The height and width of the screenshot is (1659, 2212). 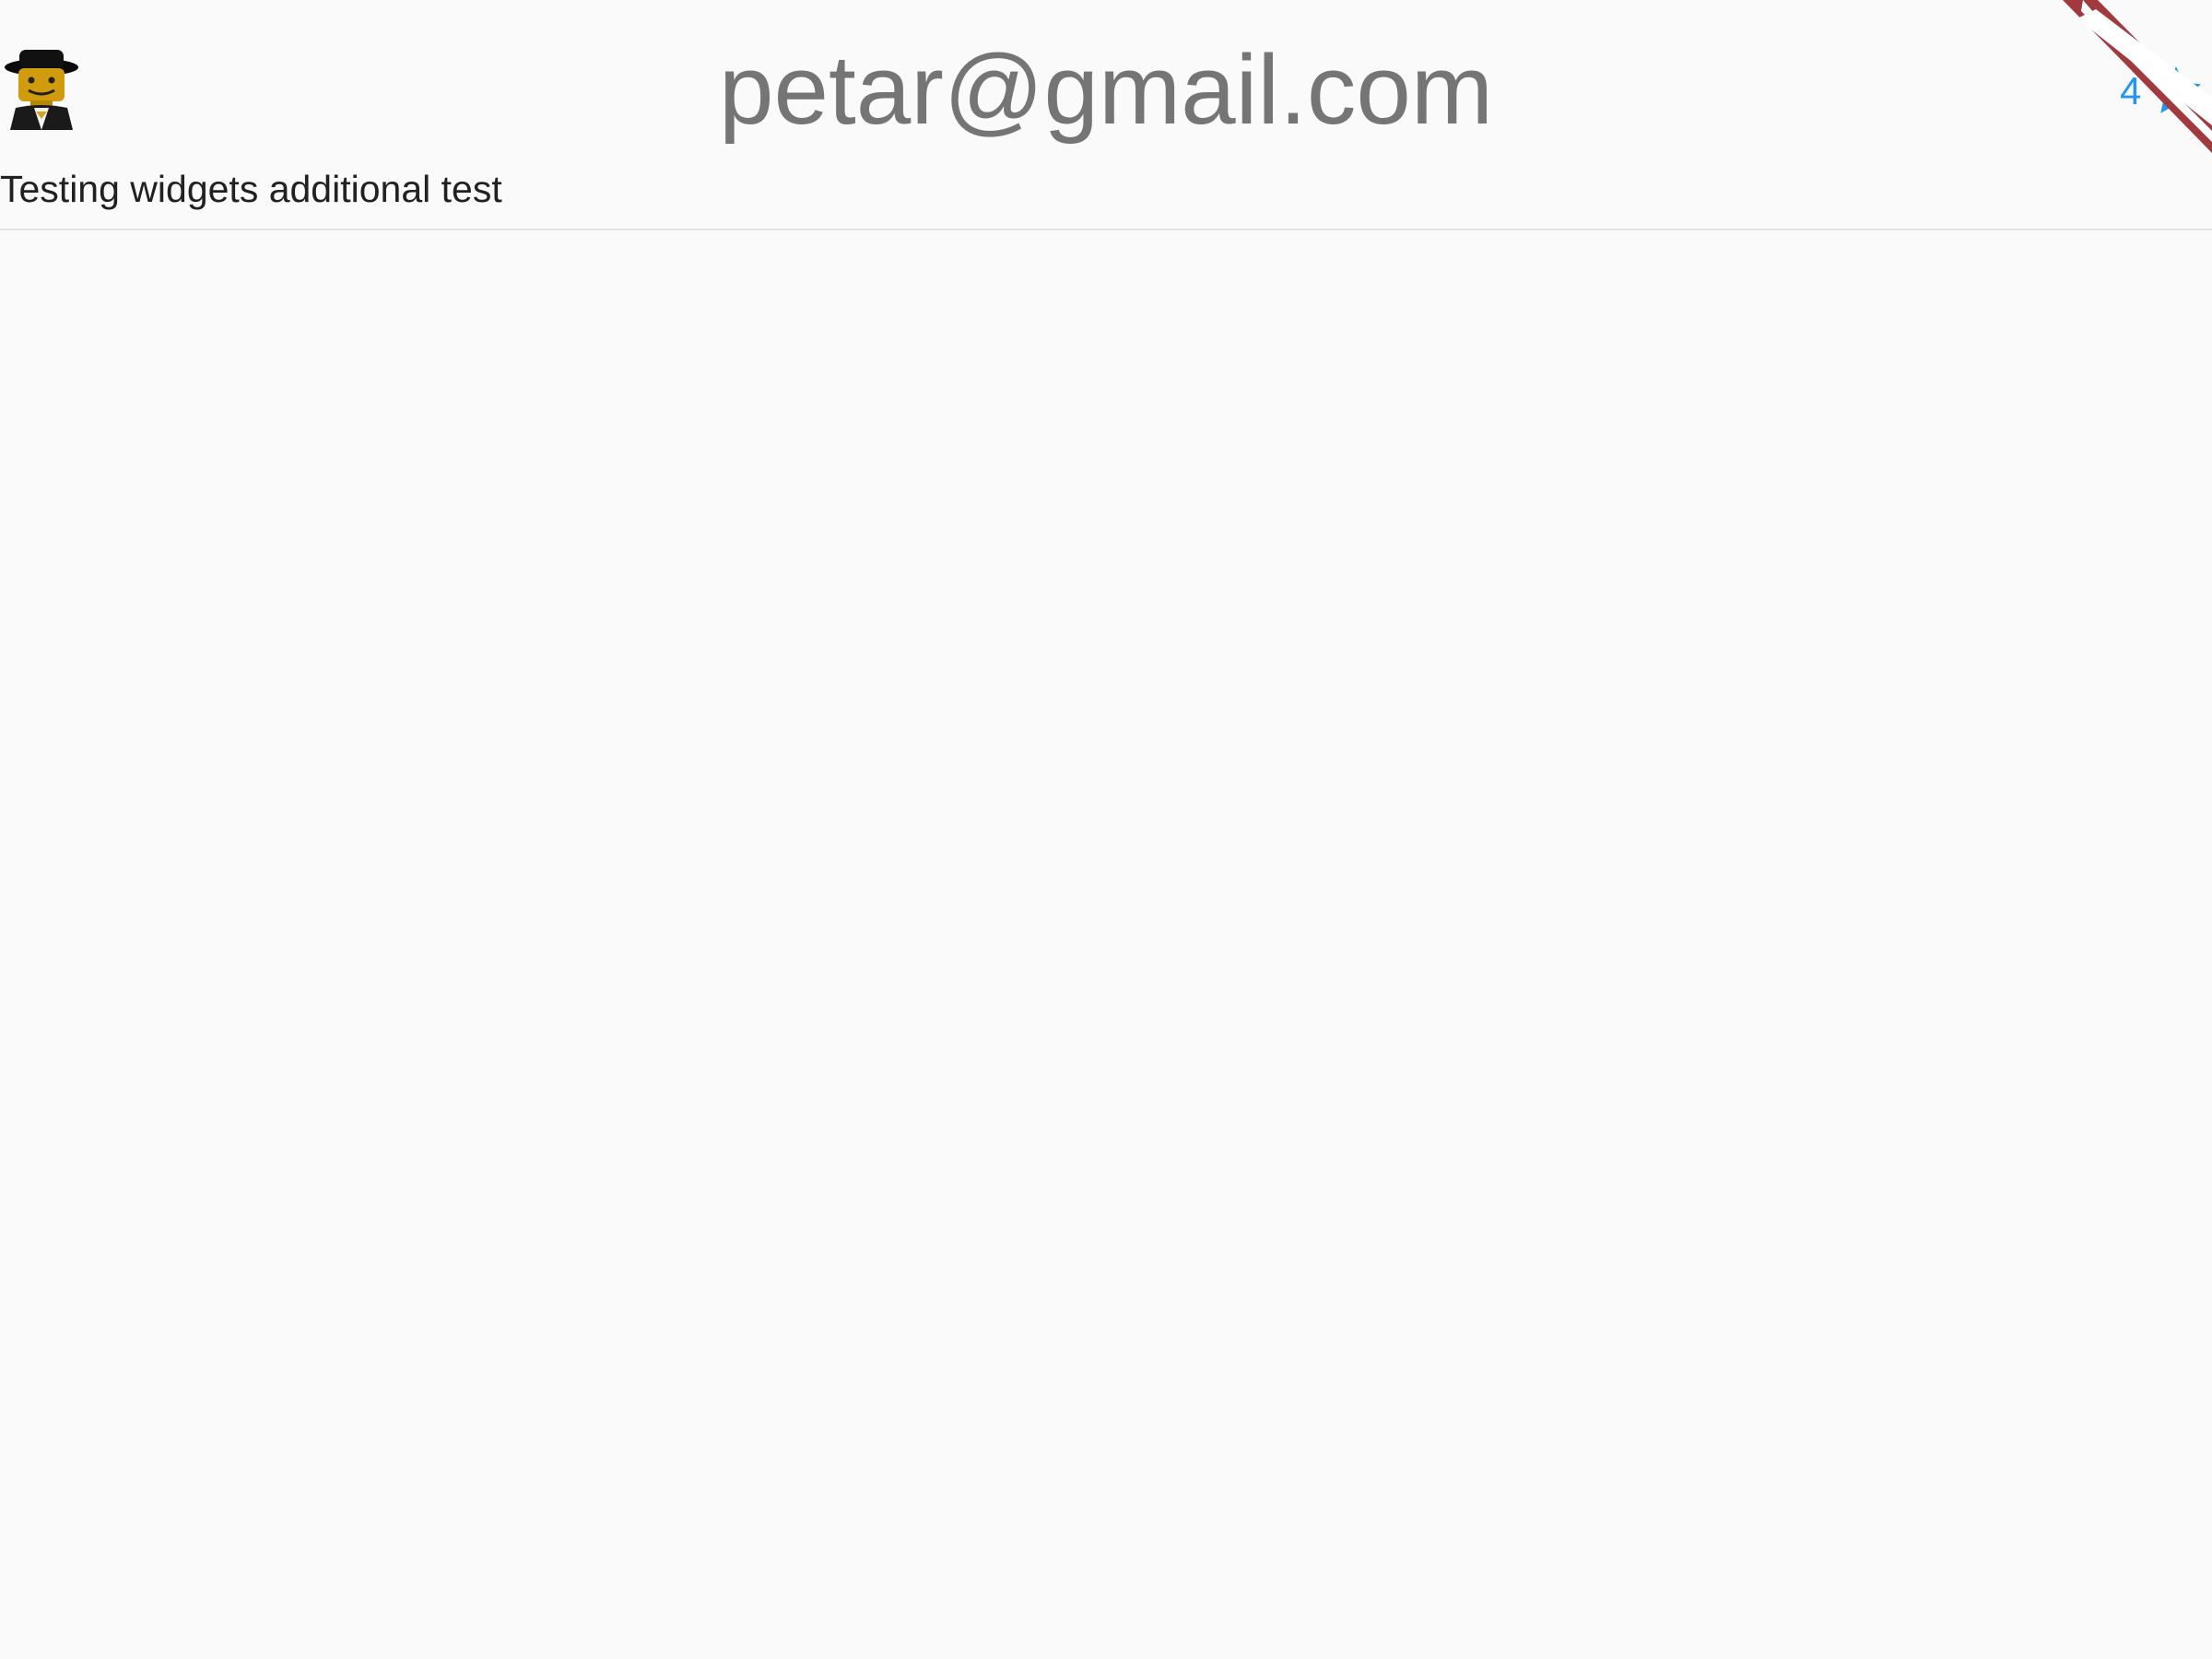 I want to click on rating-count: 4, so click(x=2131, y=90).